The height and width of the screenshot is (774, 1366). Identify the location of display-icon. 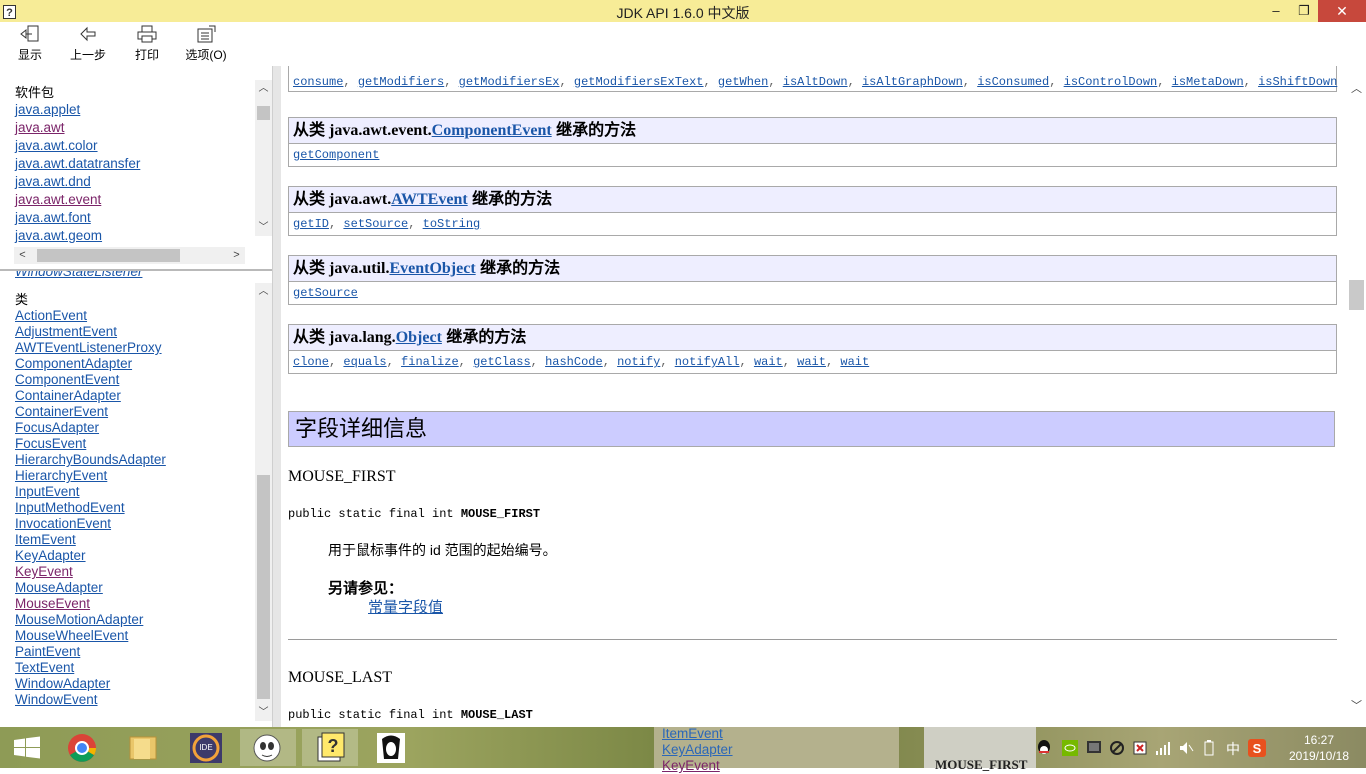
(1094, 748).